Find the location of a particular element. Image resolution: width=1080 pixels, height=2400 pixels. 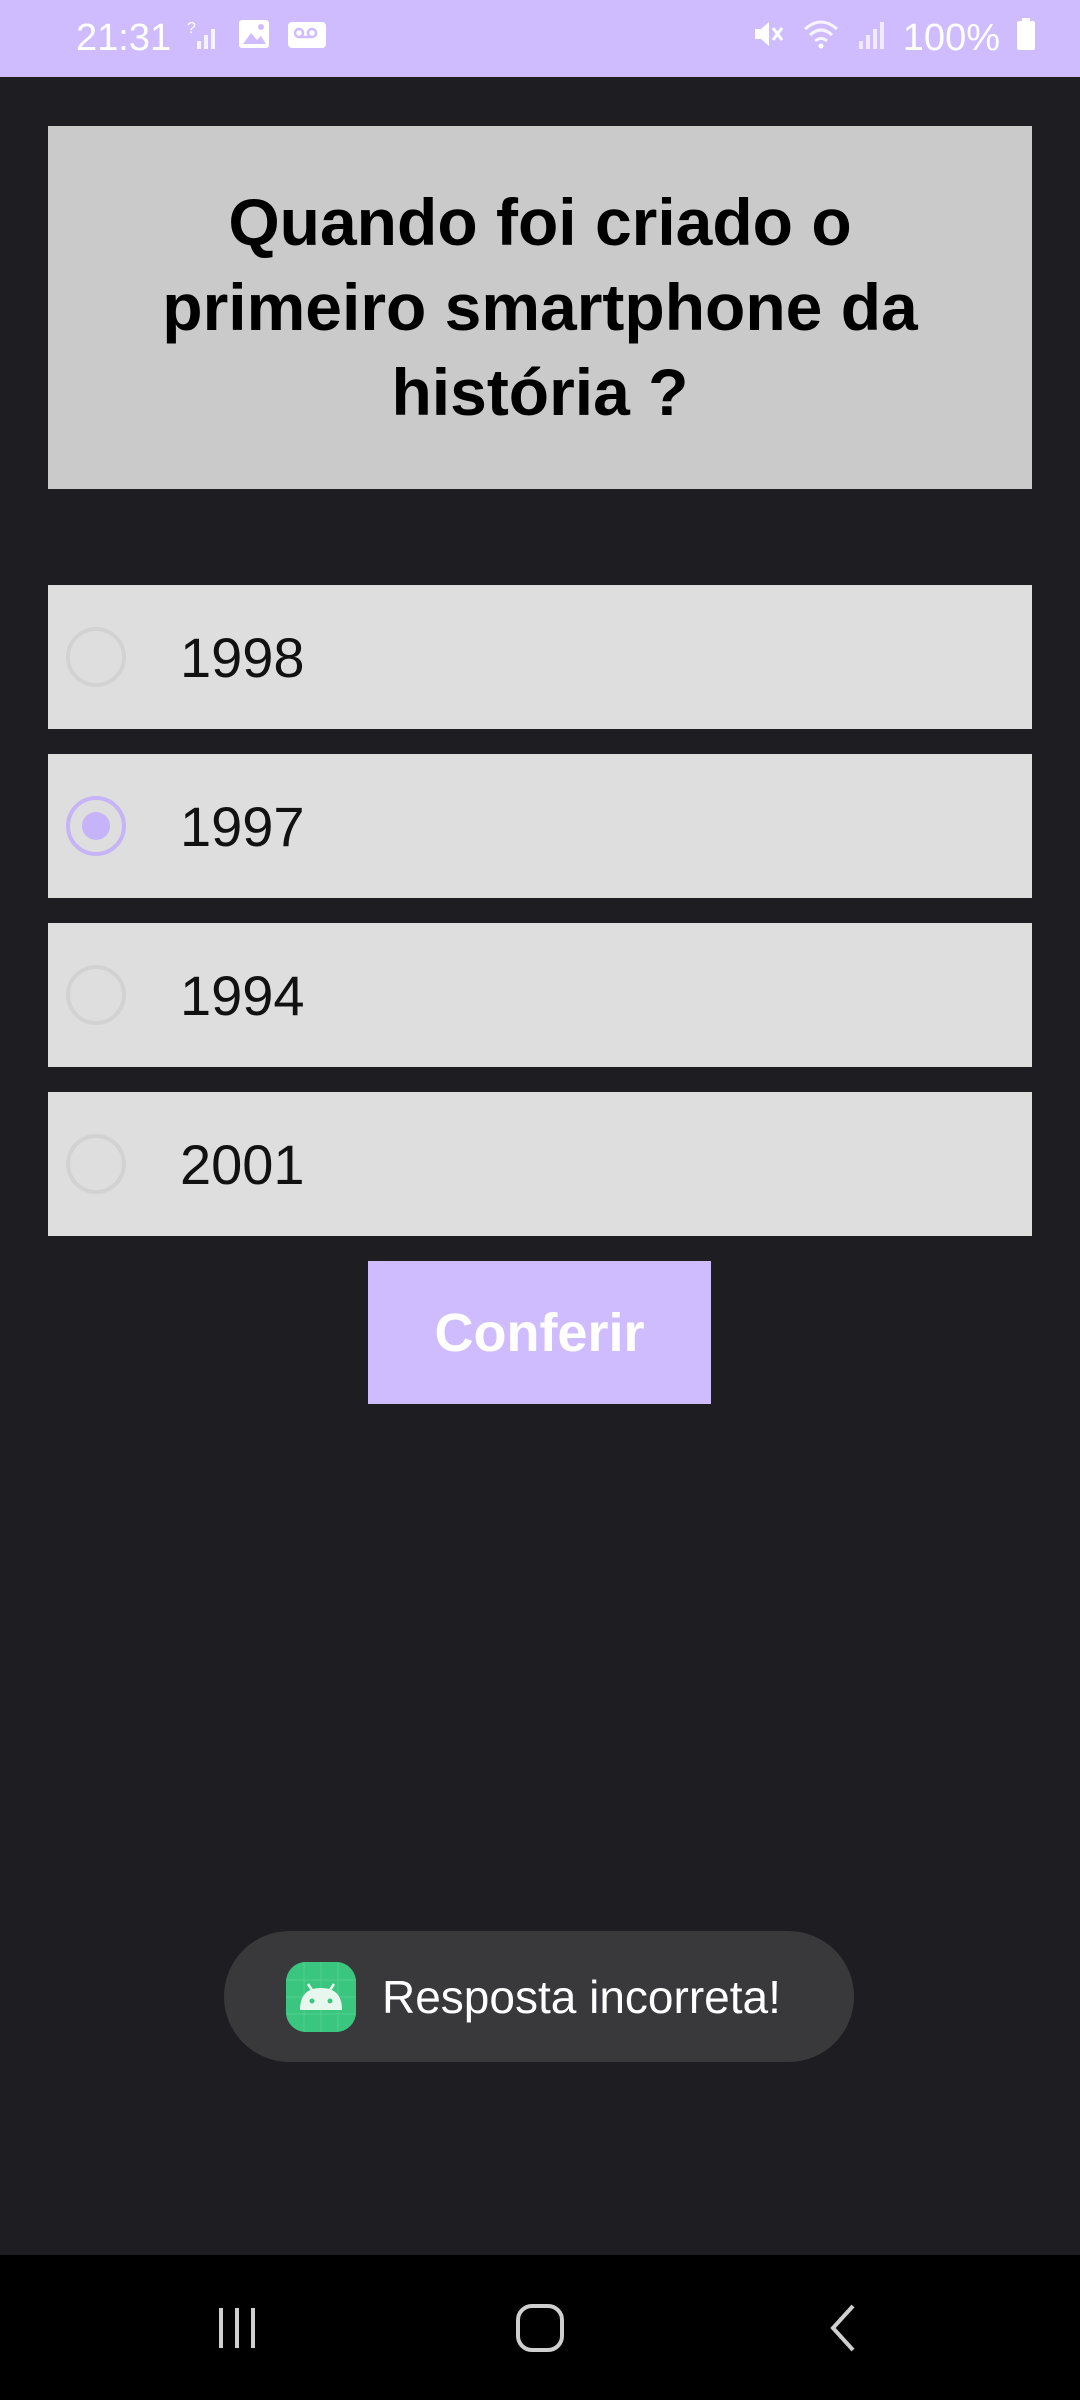

home-icon is located at coordinates (540, 2327).